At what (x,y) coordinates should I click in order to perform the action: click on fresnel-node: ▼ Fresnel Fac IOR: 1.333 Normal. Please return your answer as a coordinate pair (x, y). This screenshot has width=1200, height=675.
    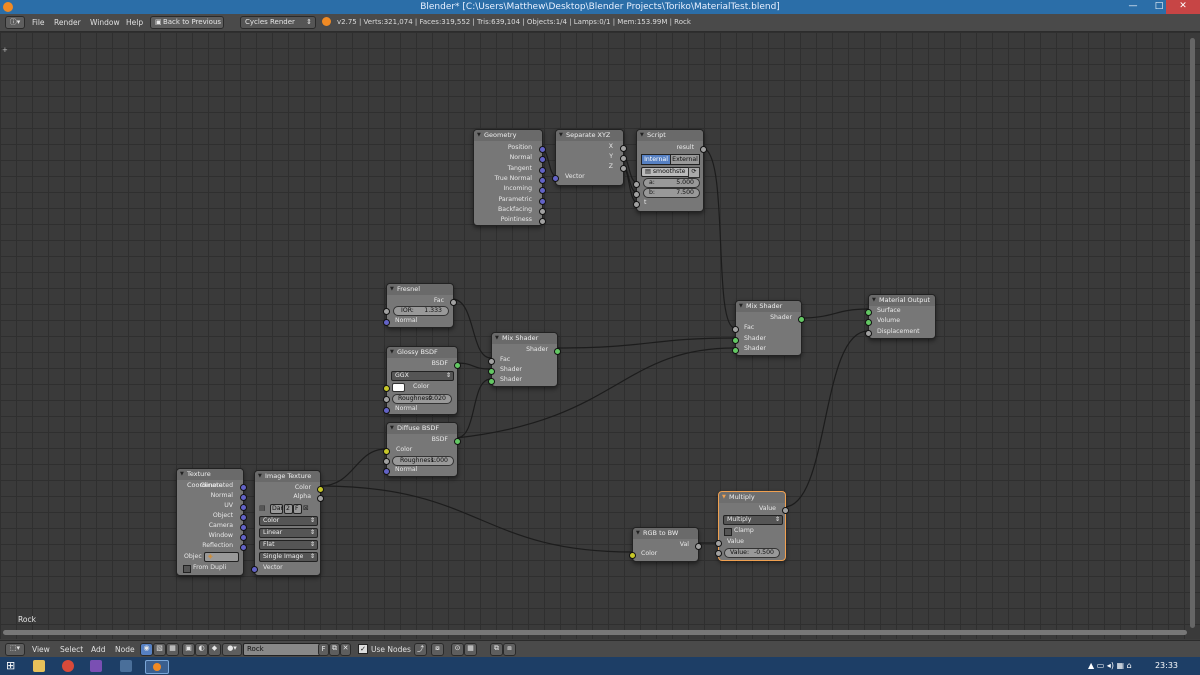
    Looking at the image, I should click on (420, 305).